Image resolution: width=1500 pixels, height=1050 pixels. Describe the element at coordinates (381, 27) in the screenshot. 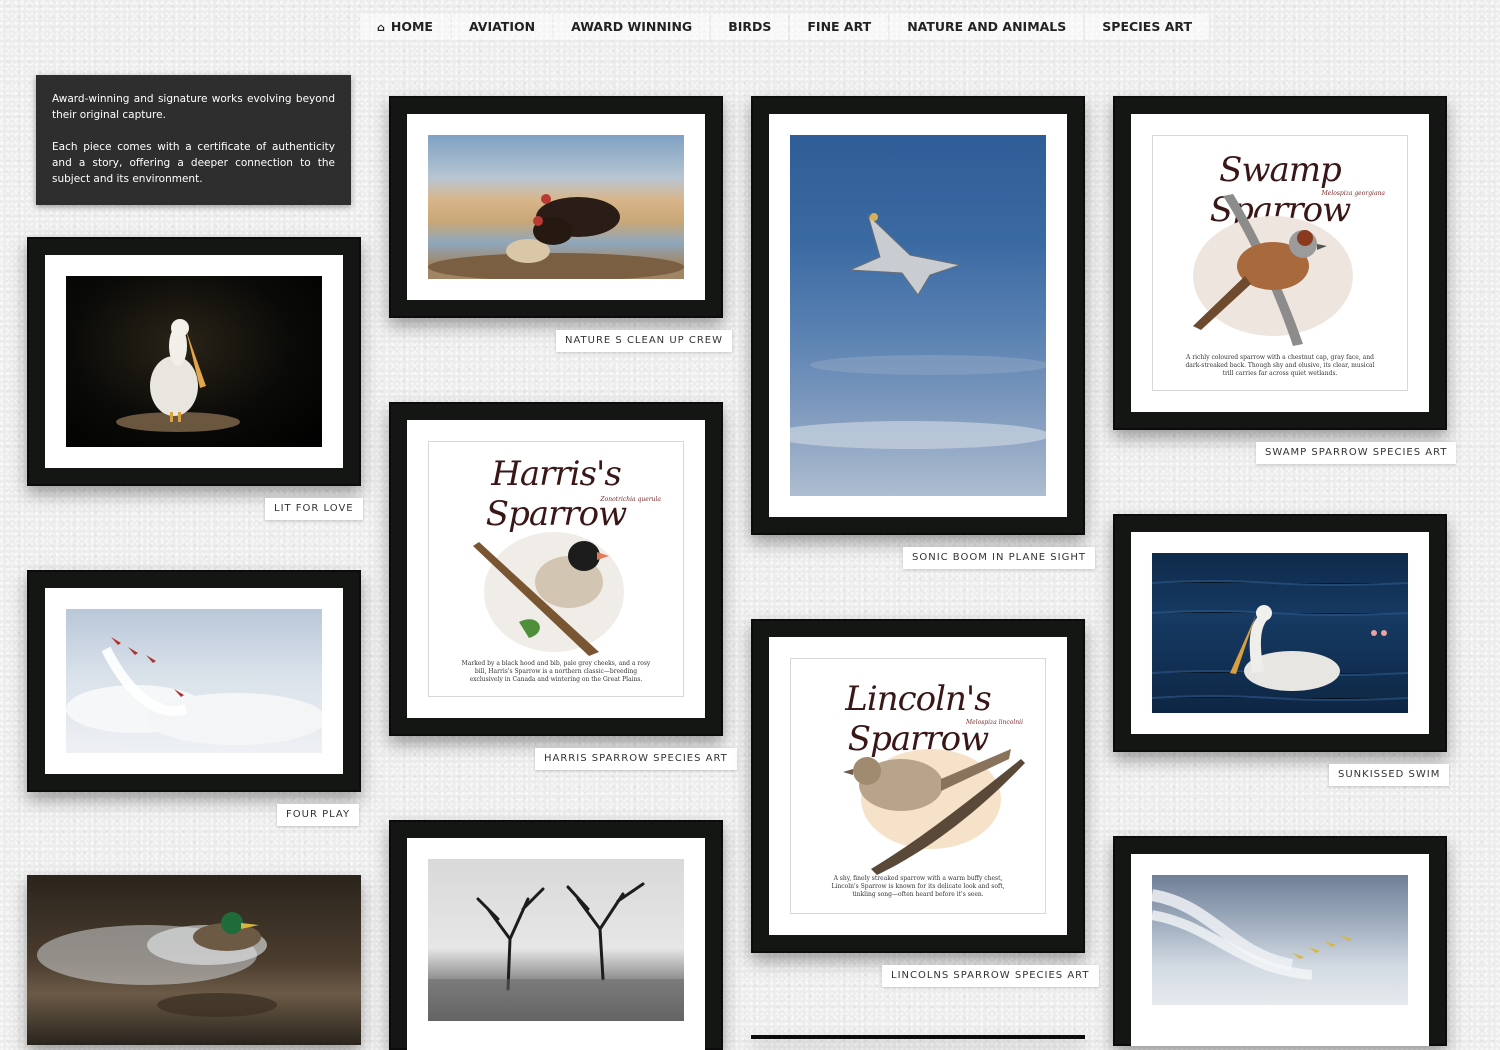

I see `home-icon: ⌂` at that location.